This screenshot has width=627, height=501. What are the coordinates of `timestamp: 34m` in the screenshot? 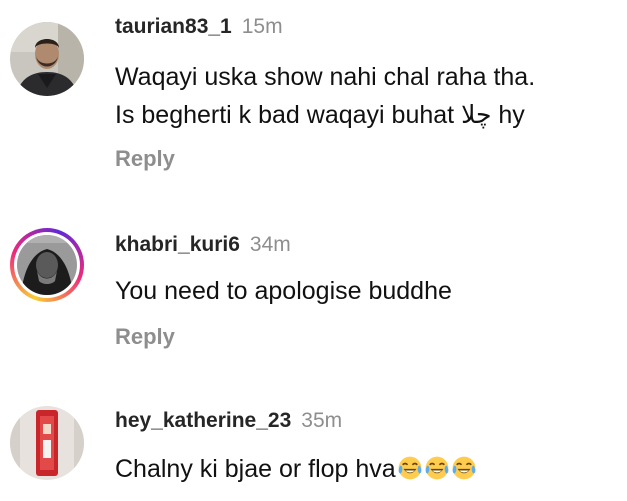 It's located at (270, 244).